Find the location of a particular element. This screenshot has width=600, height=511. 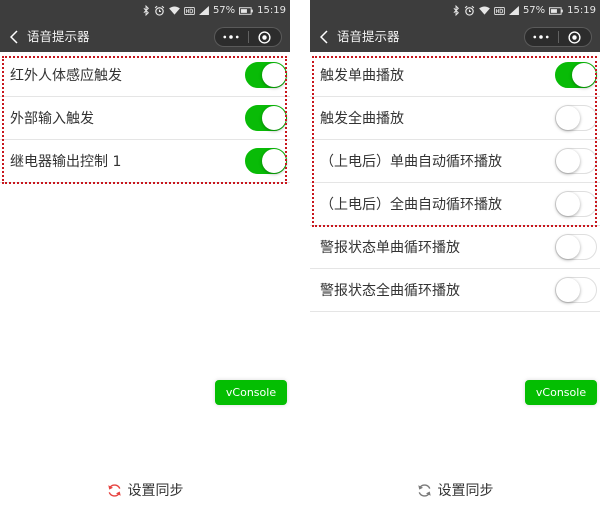

setting-label: （上电后）全曲自动循环播放 is located at coordinates (411, 205).